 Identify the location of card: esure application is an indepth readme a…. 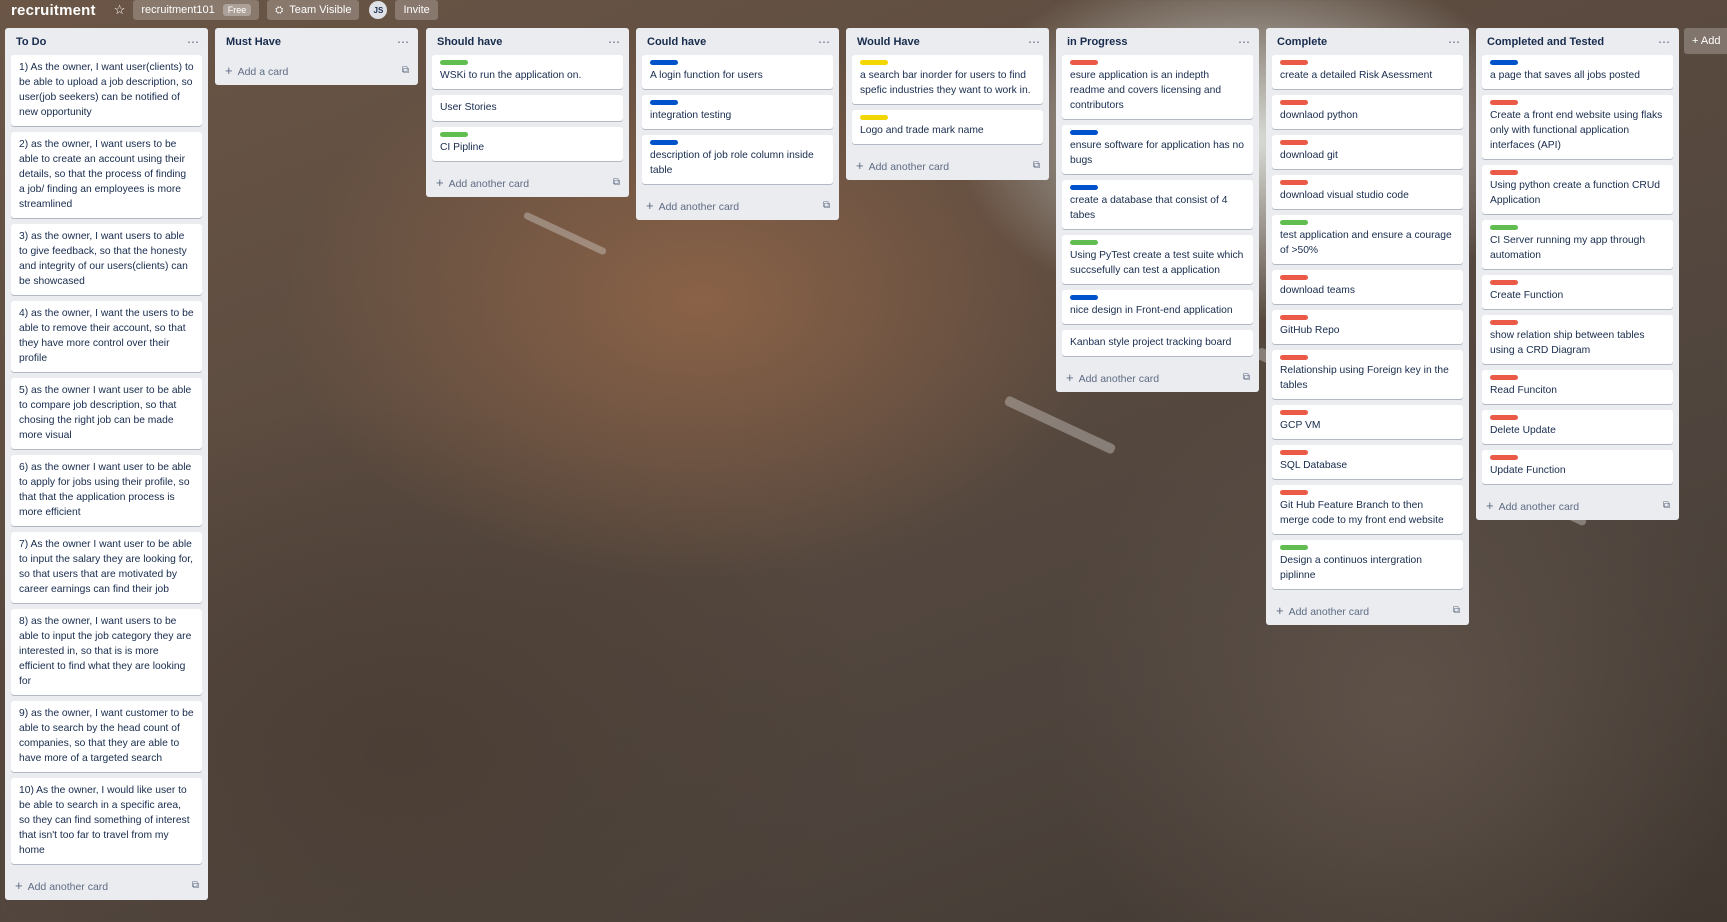
(1157, 87).